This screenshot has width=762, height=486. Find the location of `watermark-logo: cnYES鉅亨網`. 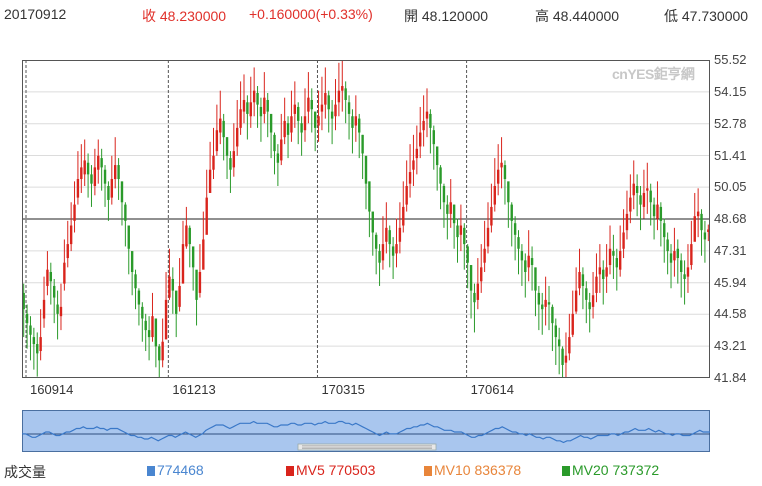

watermark-logo: cnYES鉅亨網 is located at coordinates (653, 74).